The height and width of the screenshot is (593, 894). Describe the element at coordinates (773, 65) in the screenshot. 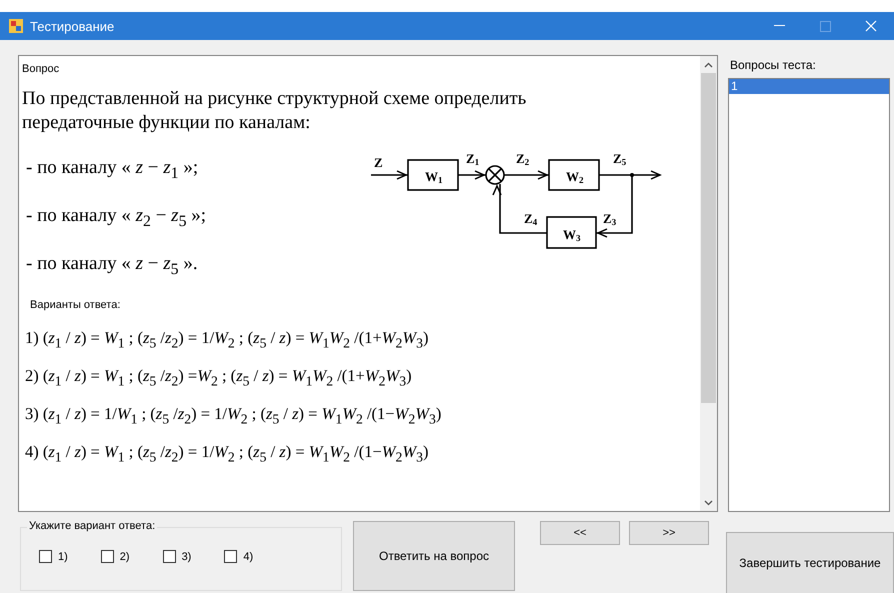

I see `questions-list-label: Вопросы теста:` at that location.